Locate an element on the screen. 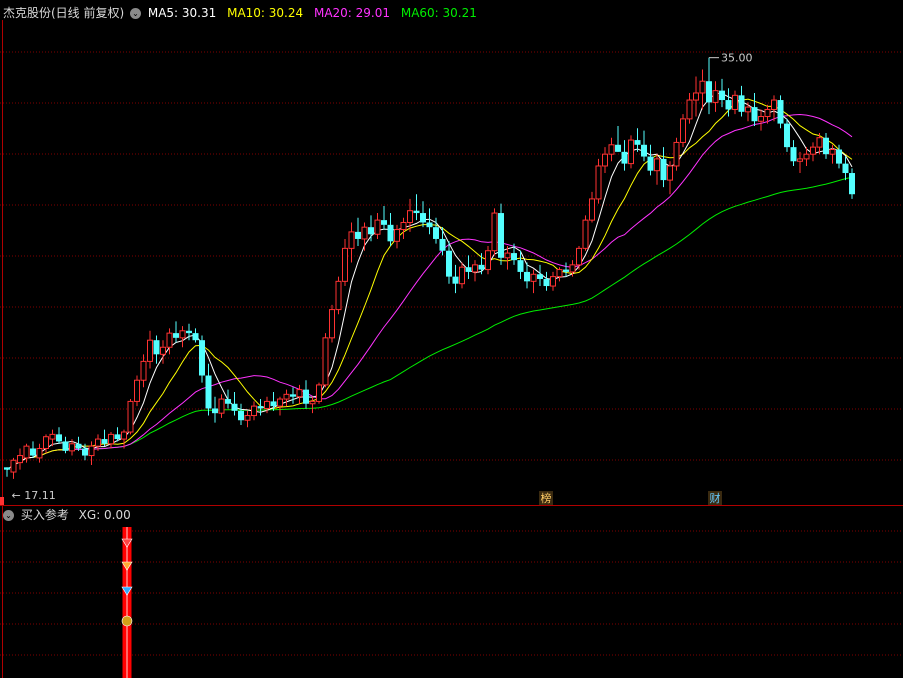 The height and width of the screenshot is (678, 903). high-price-label: 35.00 is located at coordinates (737, 58).